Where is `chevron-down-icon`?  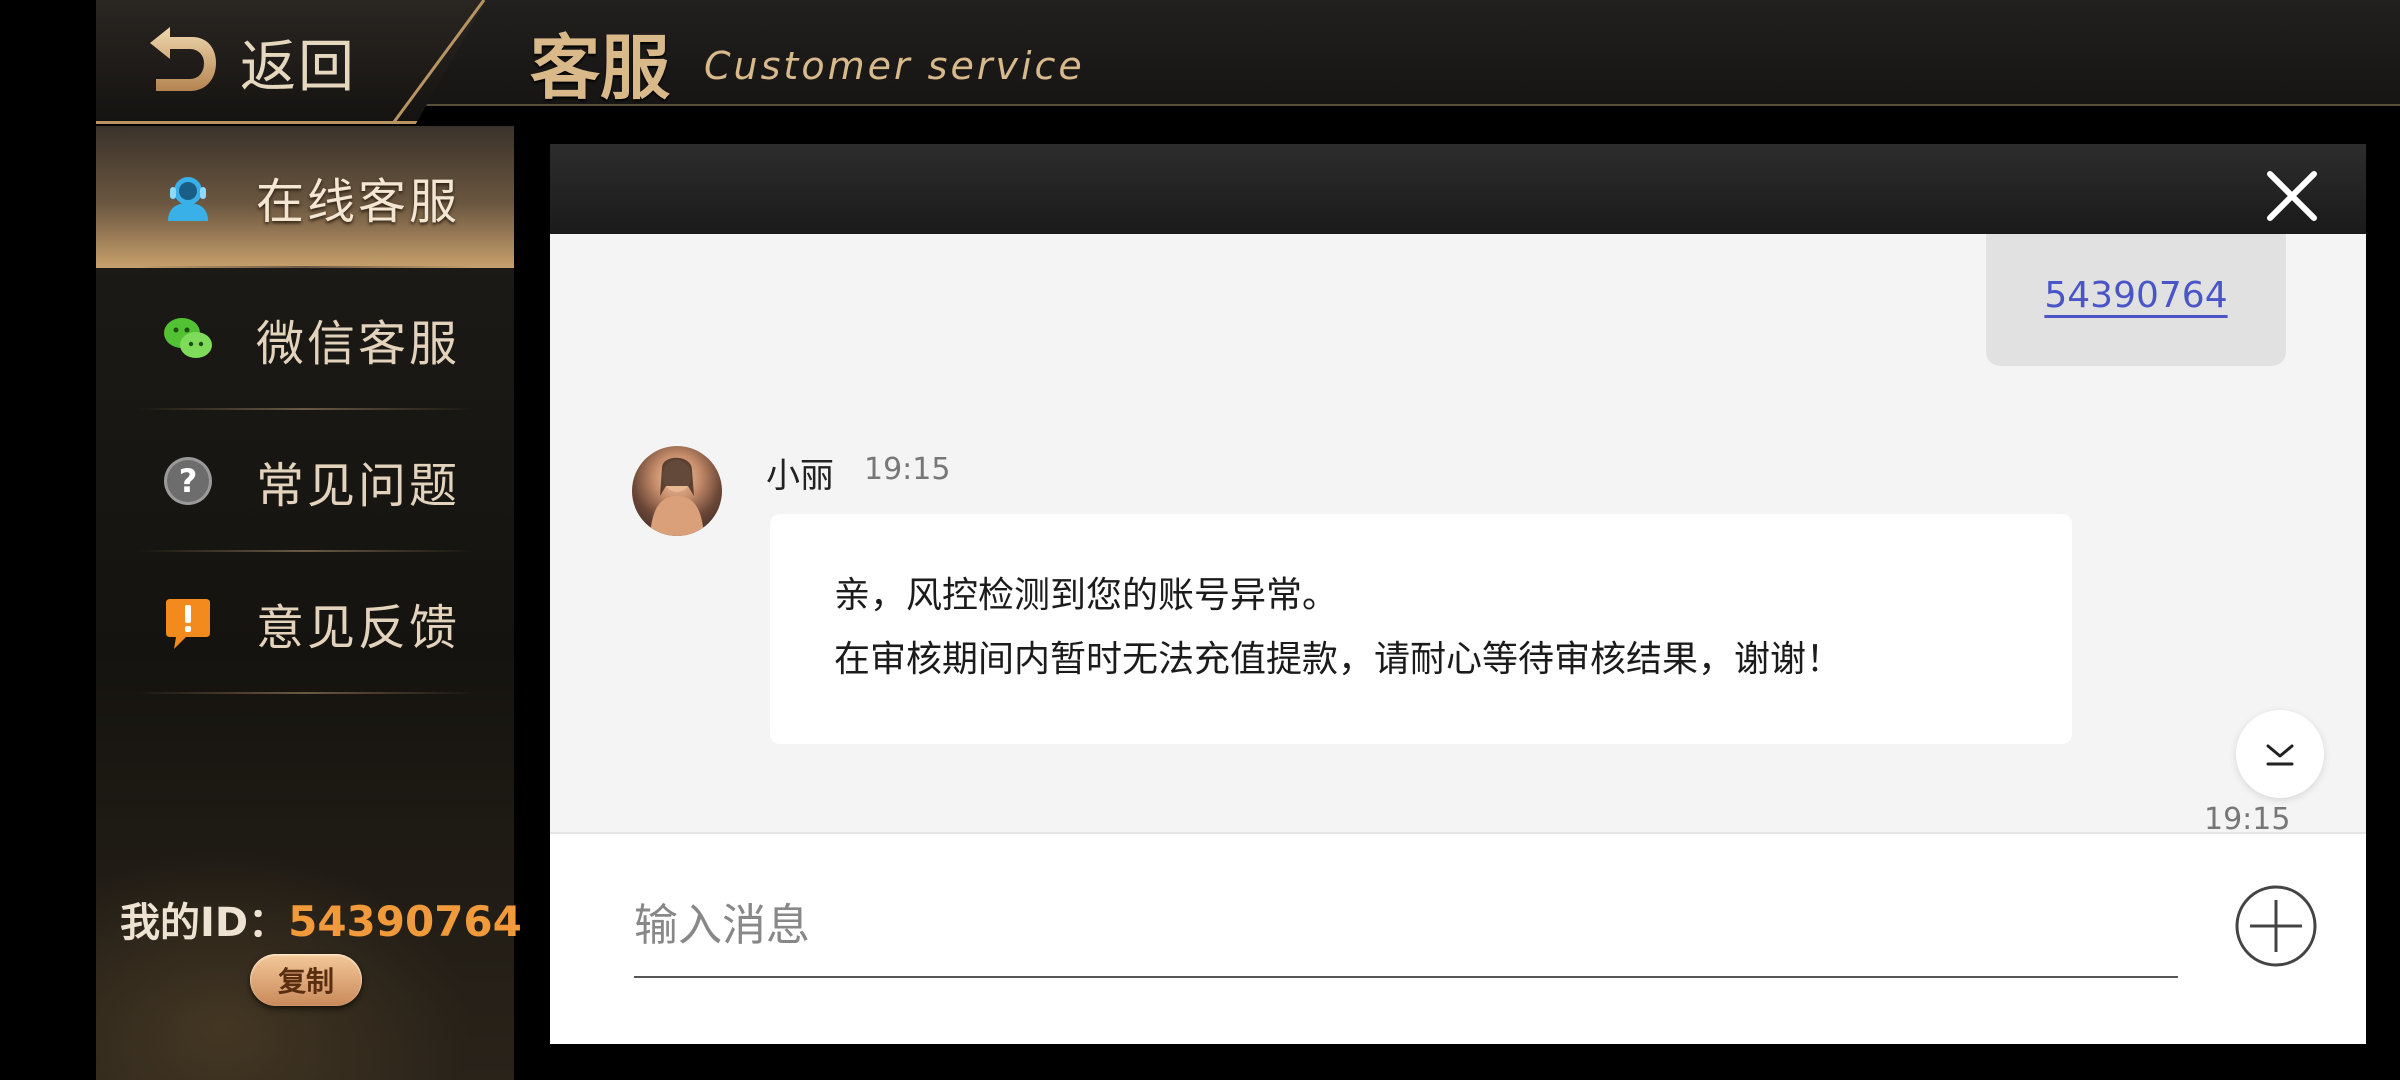 chevron-down-icon is located at coordinates (2280, 755).